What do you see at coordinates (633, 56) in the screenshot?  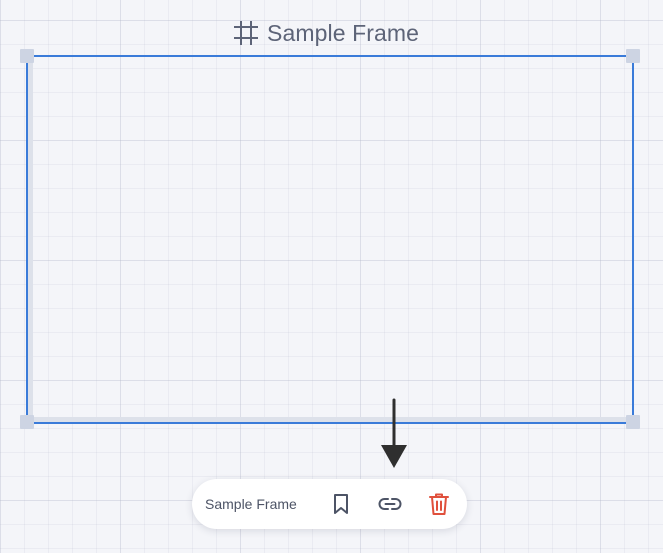 I see `resize-handle-top-right` at bounding box center [633, 56].